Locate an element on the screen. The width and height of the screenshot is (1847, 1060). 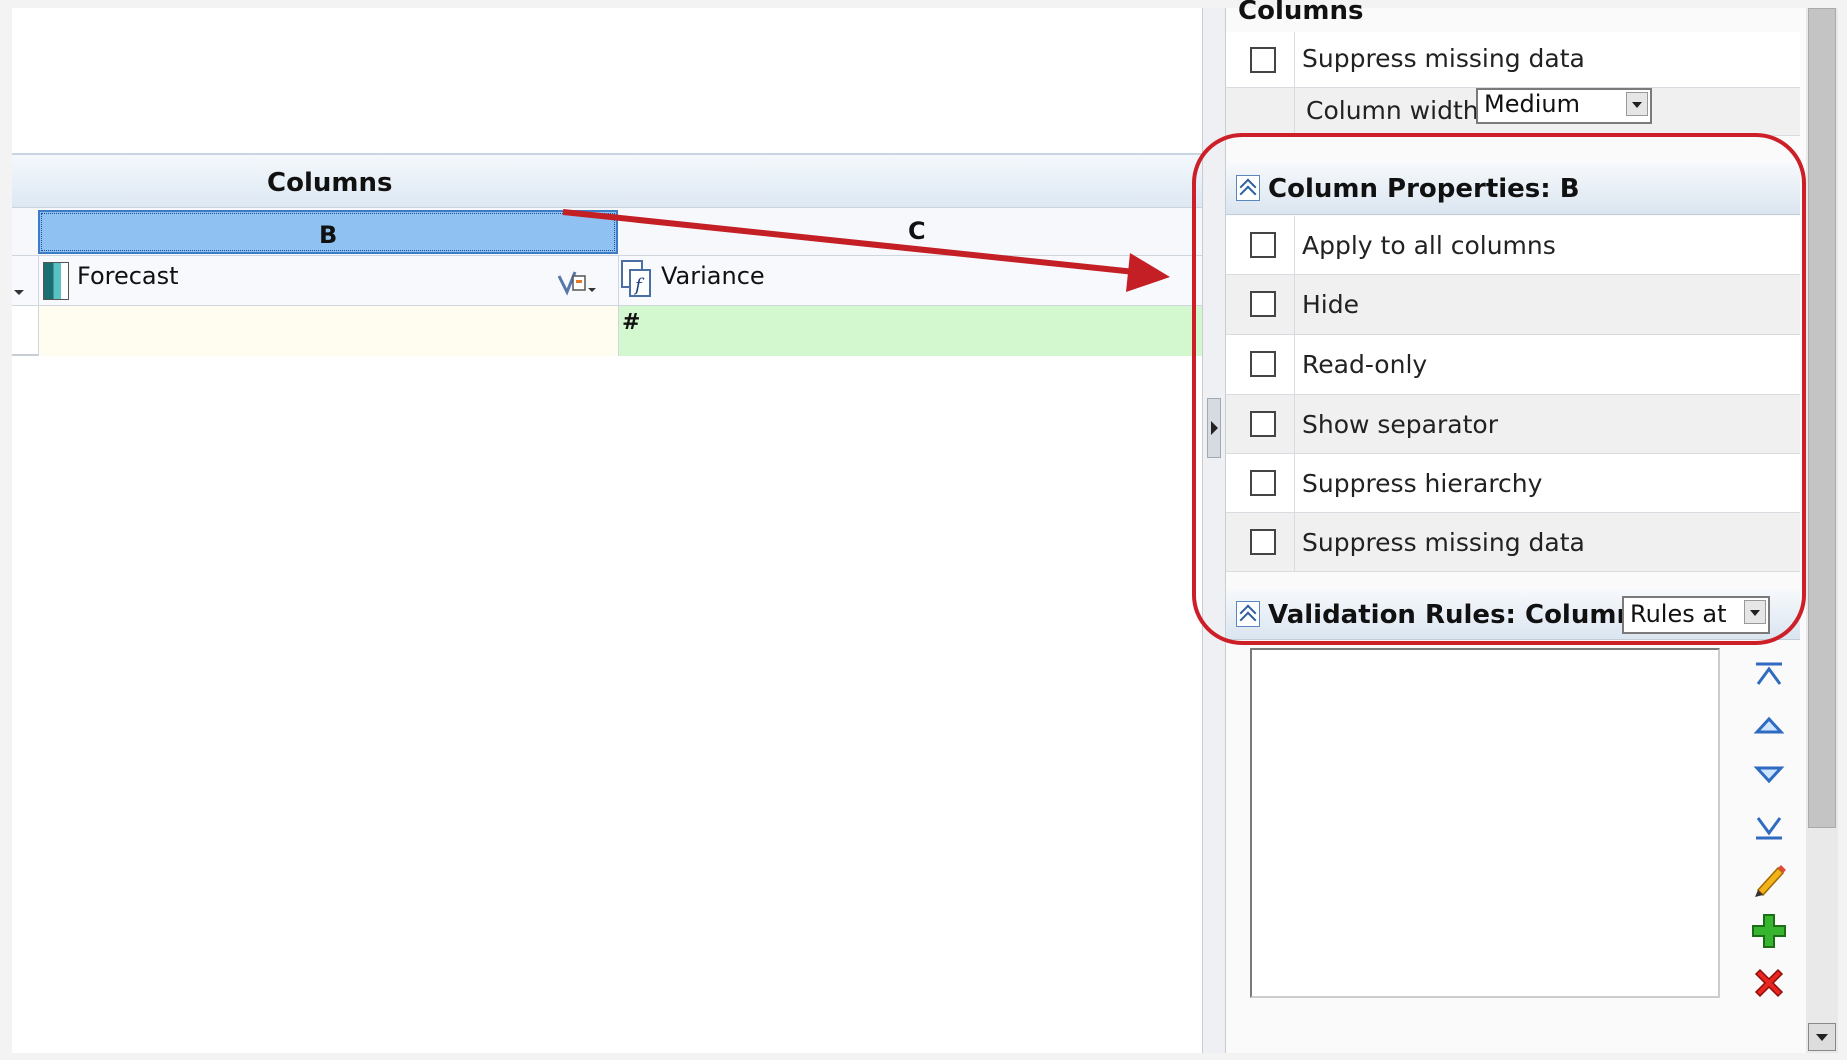
column-properties-title: Column Properties: B is located at coordinates (1424, 189).